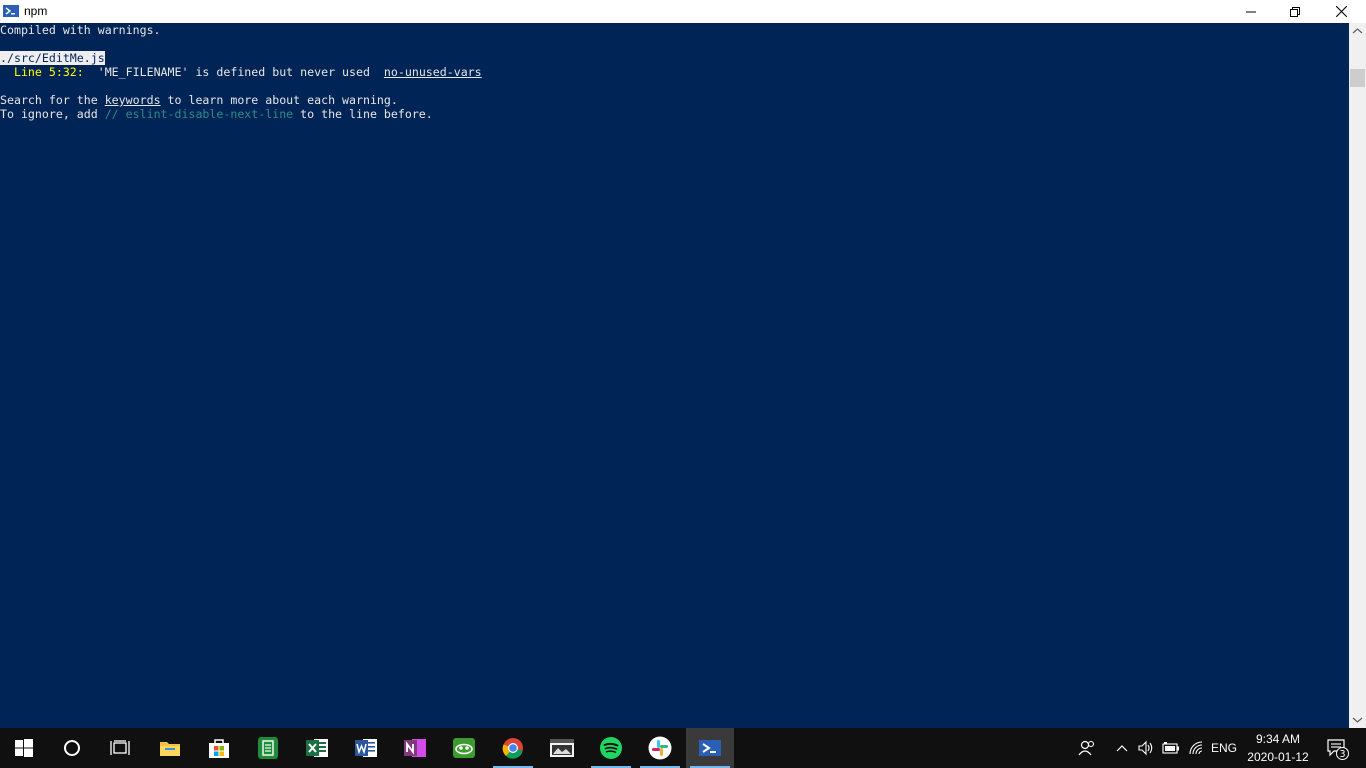  Describe the element at coordinates (433, 72) in the screenshot. I see `warning-rule-link: no-unused-vars` at that location.